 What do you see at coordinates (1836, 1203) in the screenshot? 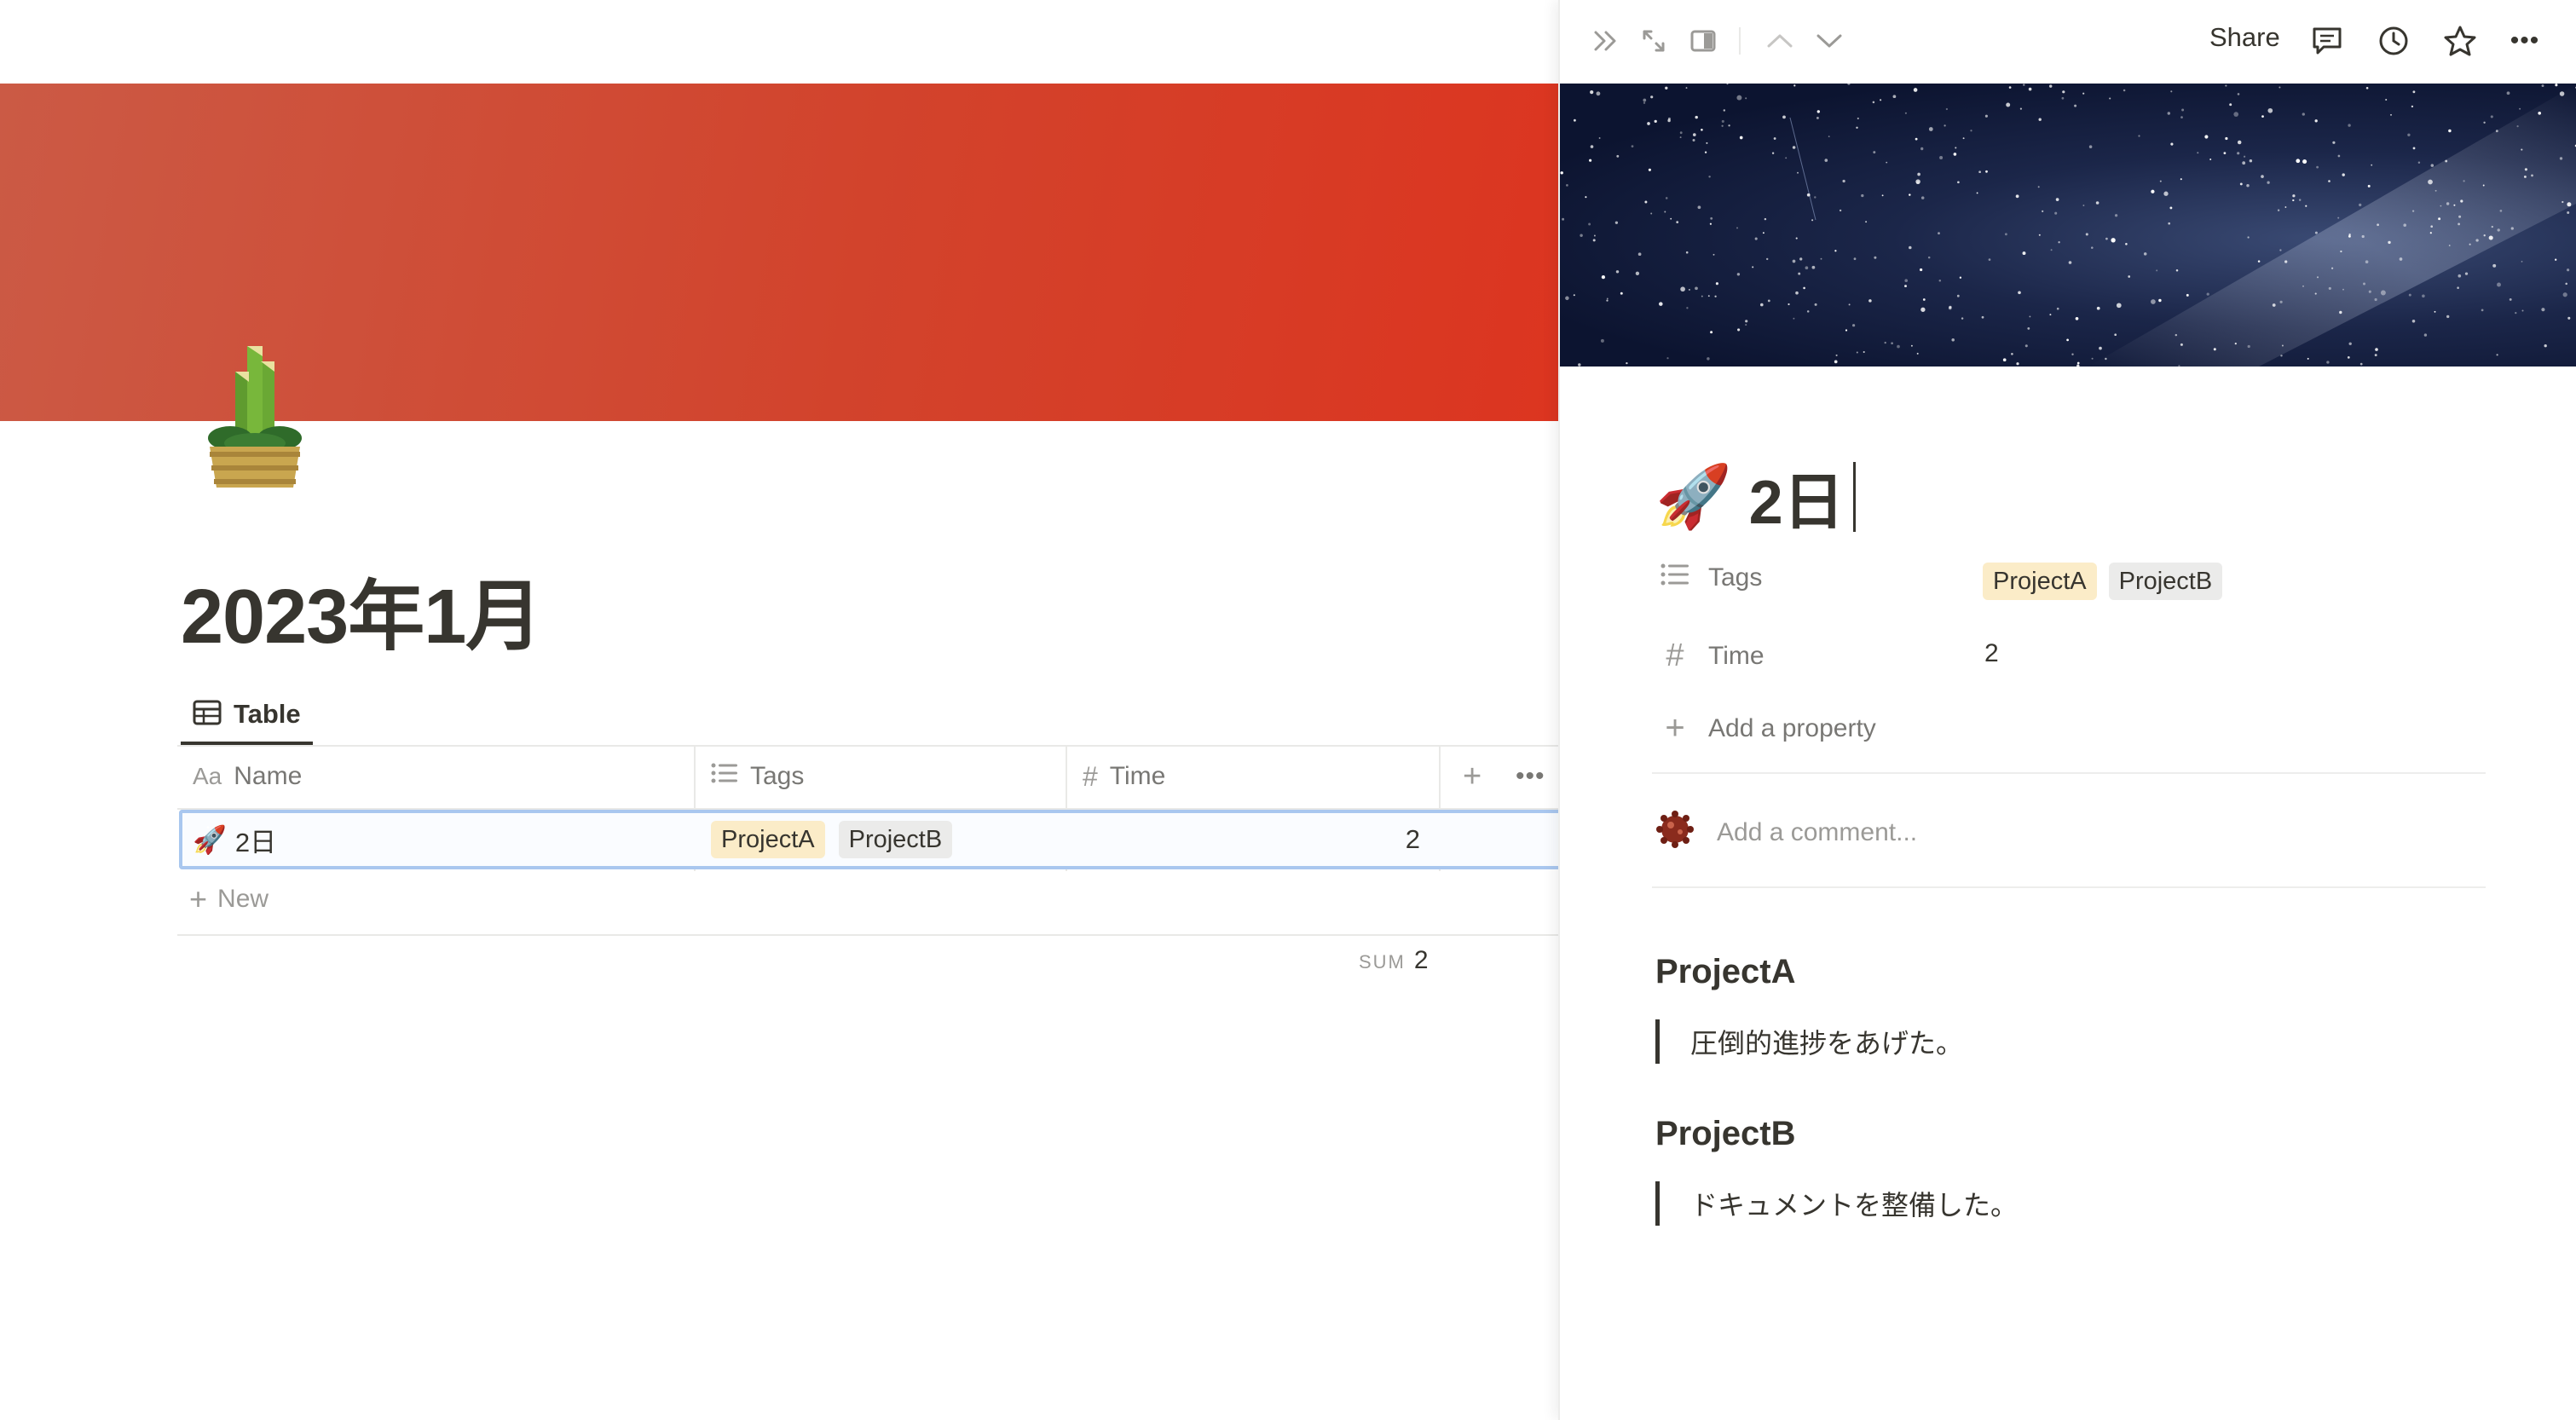
I see `quote-block: ドキュメントを整備した。` at bounding box center [1836, 1203].